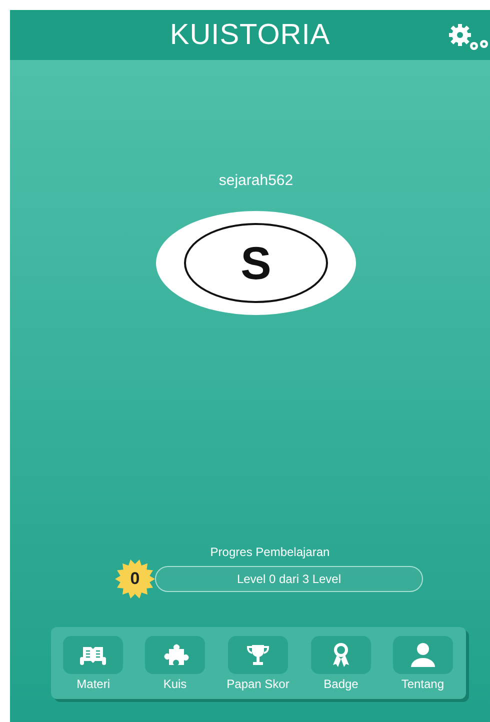  What do you see at coordinates (468, 37) in the screenshot?
I see `settings-icon` at bounding box center [468, 37].